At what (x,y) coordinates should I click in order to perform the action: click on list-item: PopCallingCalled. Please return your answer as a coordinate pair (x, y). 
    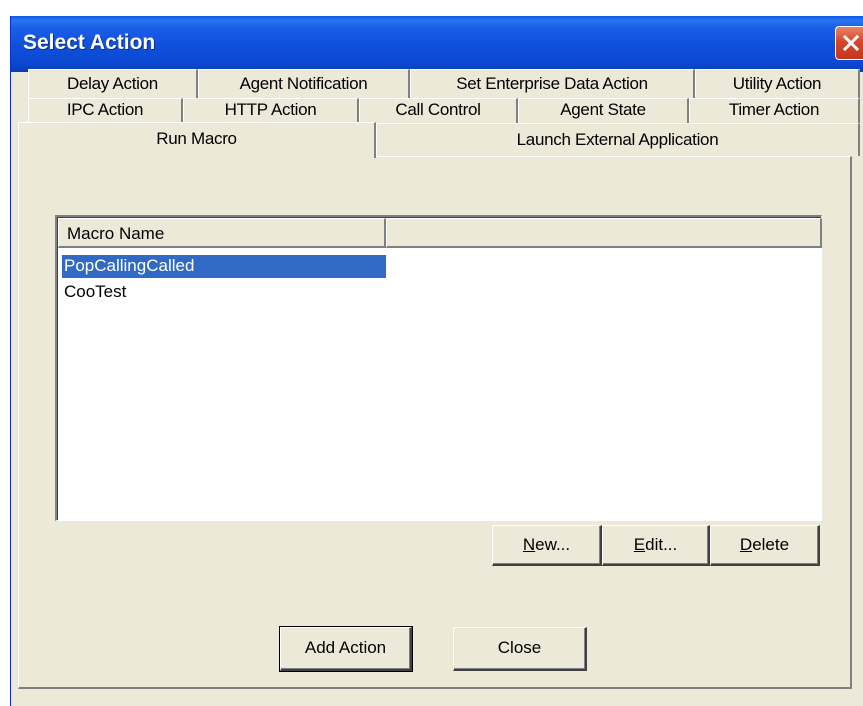
    Looking at the image, I should click on (224, 266).